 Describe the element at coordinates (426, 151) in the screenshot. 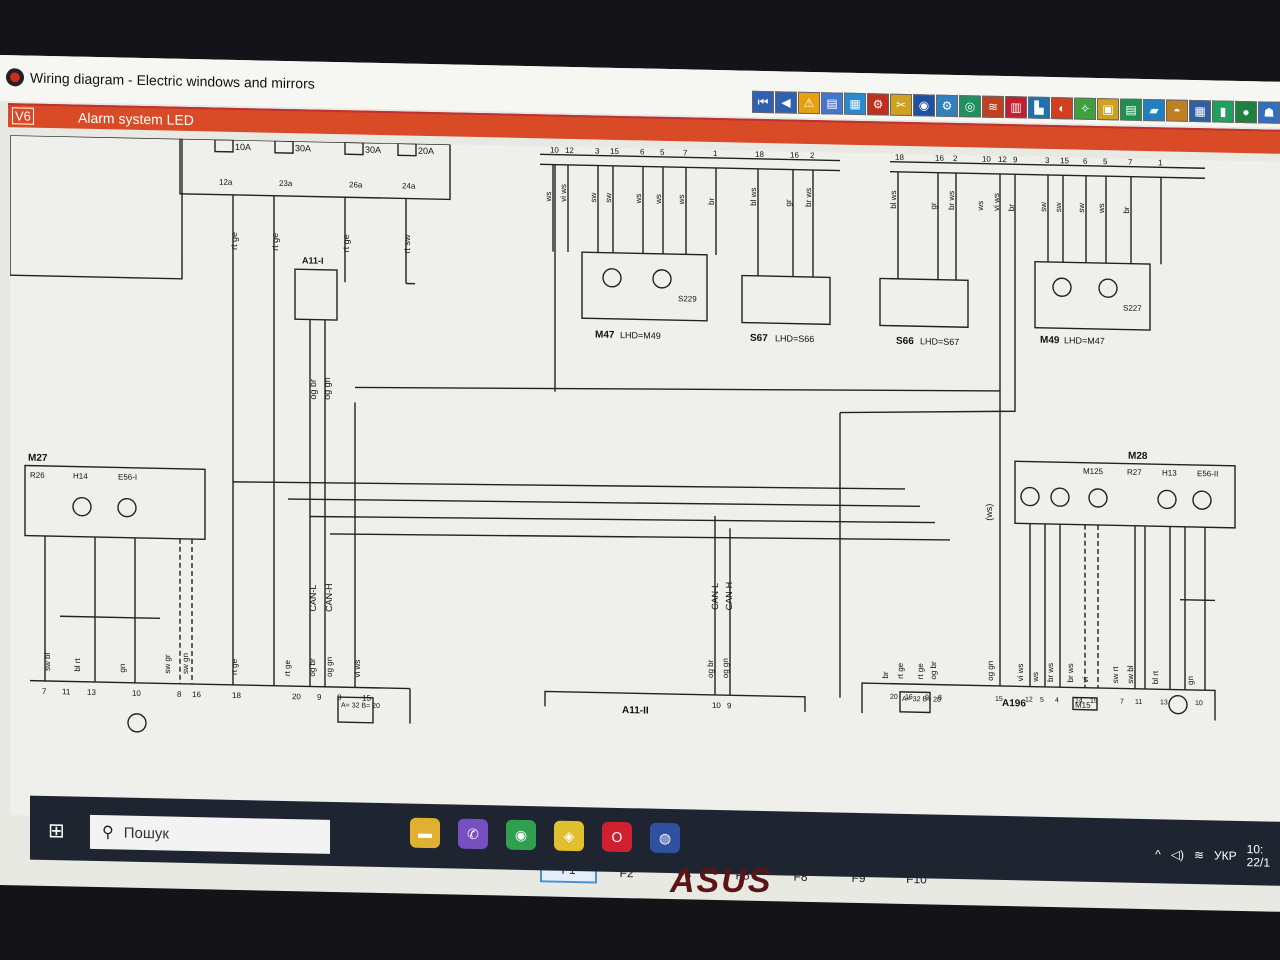

I see `fuse-rating: 20A` at that location.